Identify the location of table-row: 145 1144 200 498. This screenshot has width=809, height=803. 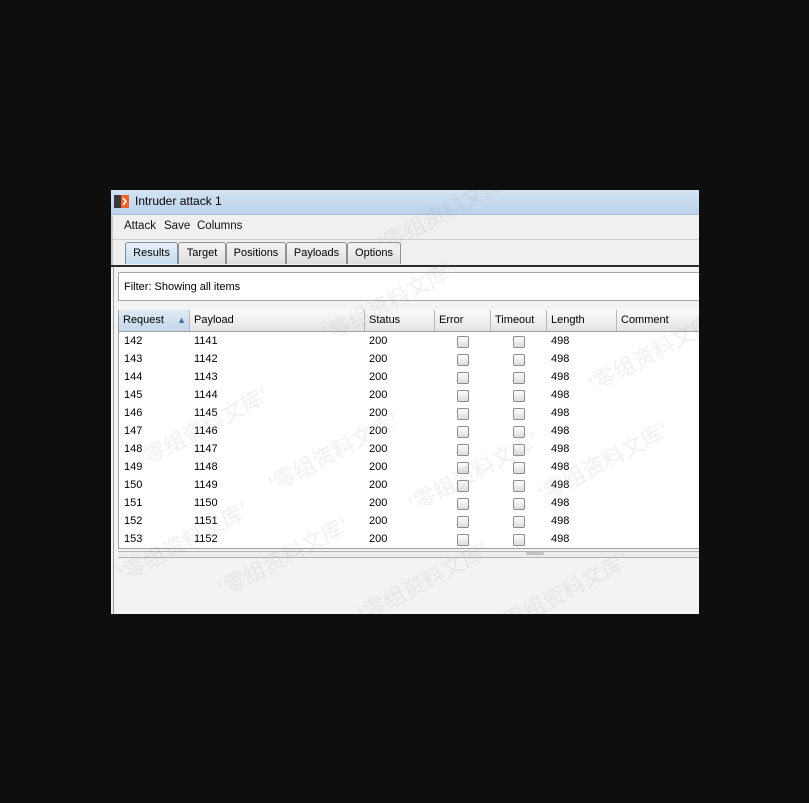
(409, 395).